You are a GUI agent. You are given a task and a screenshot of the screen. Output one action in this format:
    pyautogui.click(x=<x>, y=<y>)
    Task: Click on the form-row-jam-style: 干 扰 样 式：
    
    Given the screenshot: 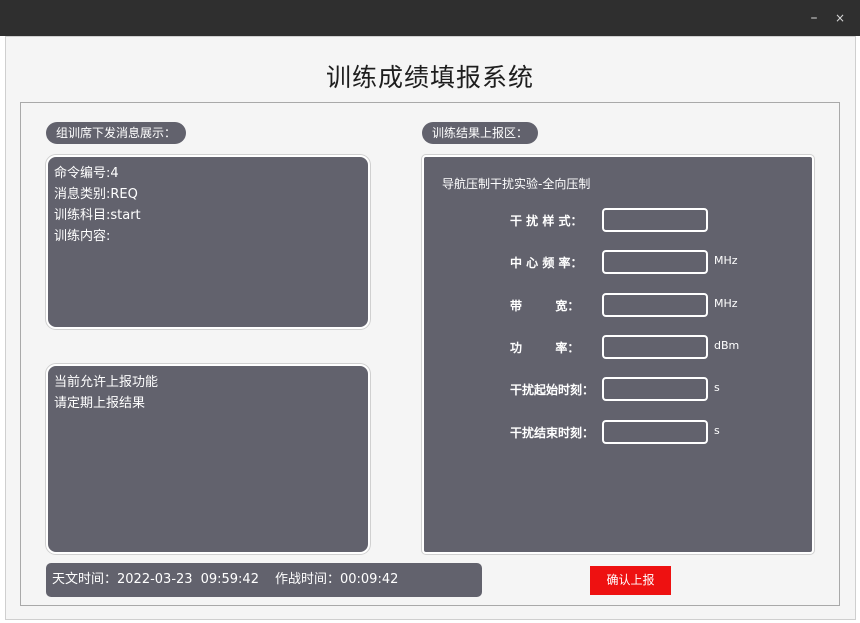 What is the action you would take?
    pyautogui.click(x=620, y=220)
    